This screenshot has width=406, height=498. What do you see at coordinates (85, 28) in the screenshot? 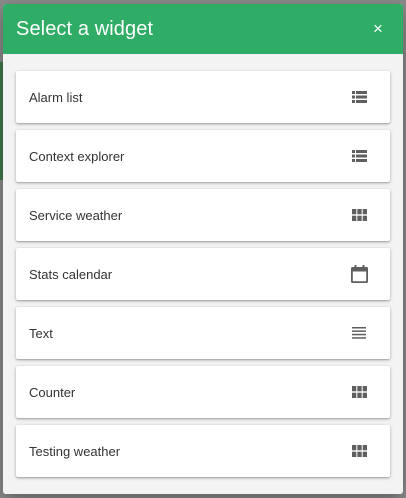
I see `dialog-title: Select a widget` at bounding box center [85, 28].